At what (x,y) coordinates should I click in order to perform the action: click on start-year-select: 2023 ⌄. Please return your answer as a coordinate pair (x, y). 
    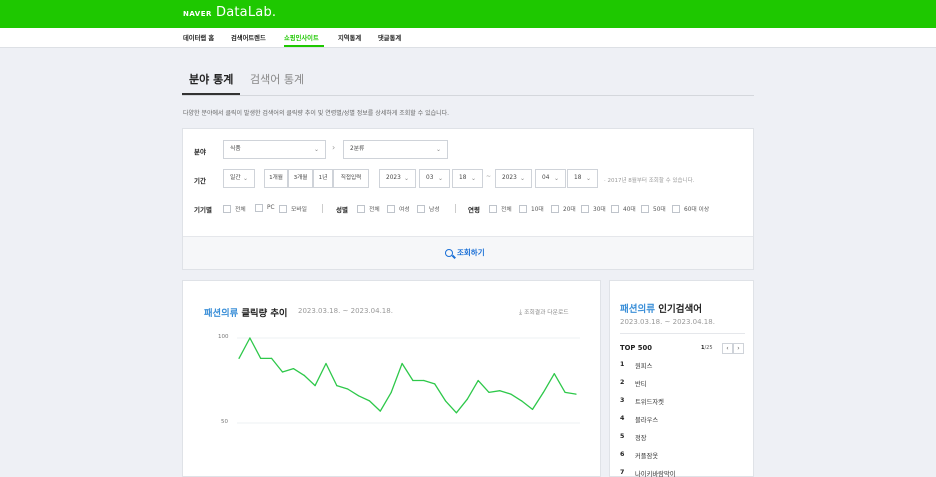
    Looking at the image, I should click on (397, 178).